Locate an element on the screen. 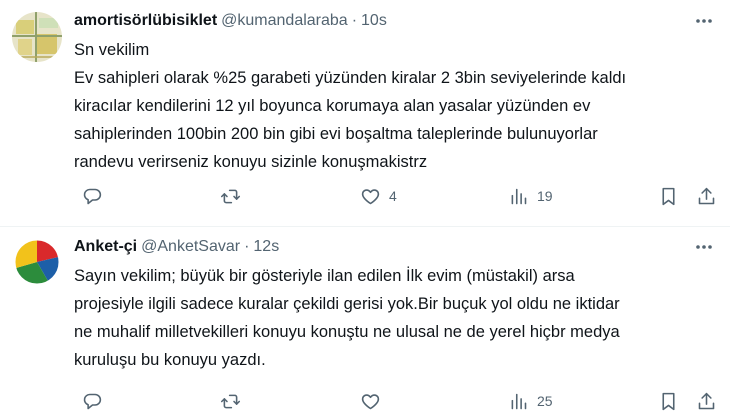 This screenshot has height=420, width=730. tweet-text-line: Sn vekilim is located at coordinates (112, 50).